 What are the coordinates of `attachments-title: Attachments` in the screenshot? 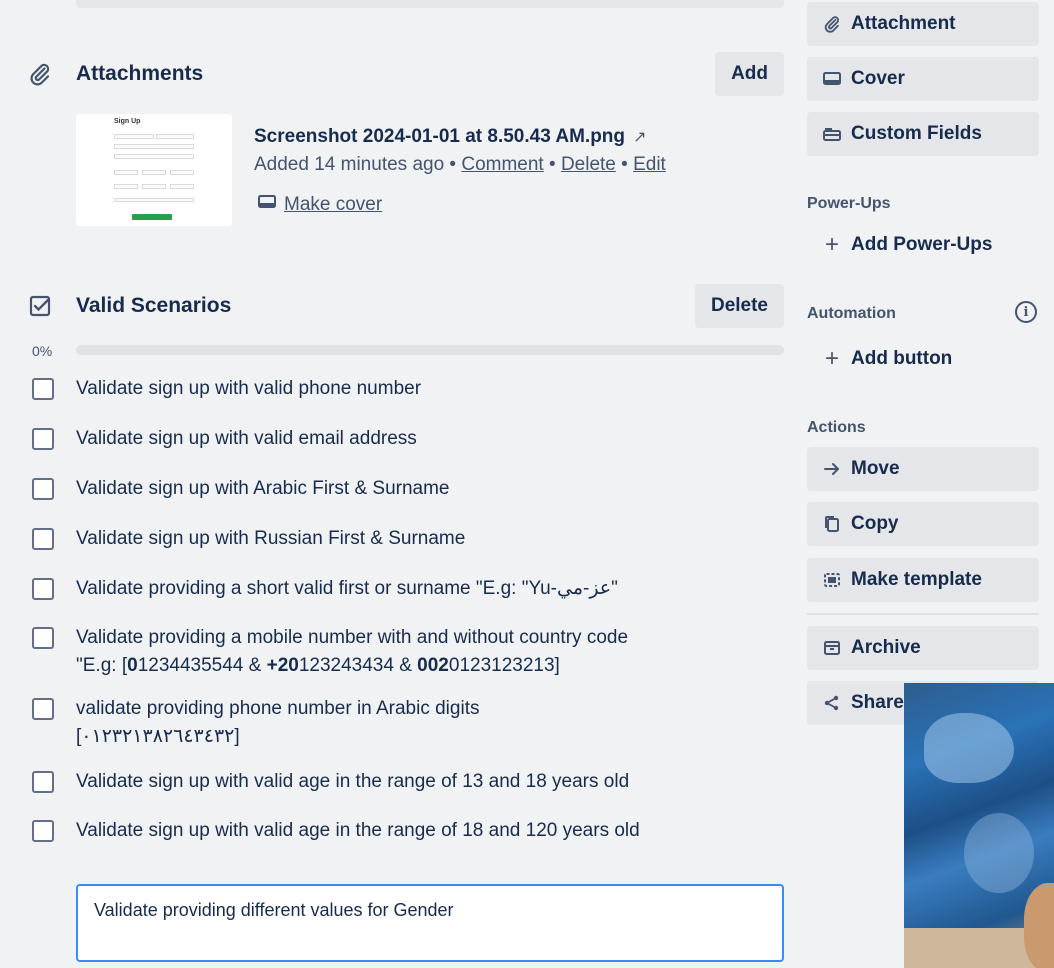 It's located at (140, 73).